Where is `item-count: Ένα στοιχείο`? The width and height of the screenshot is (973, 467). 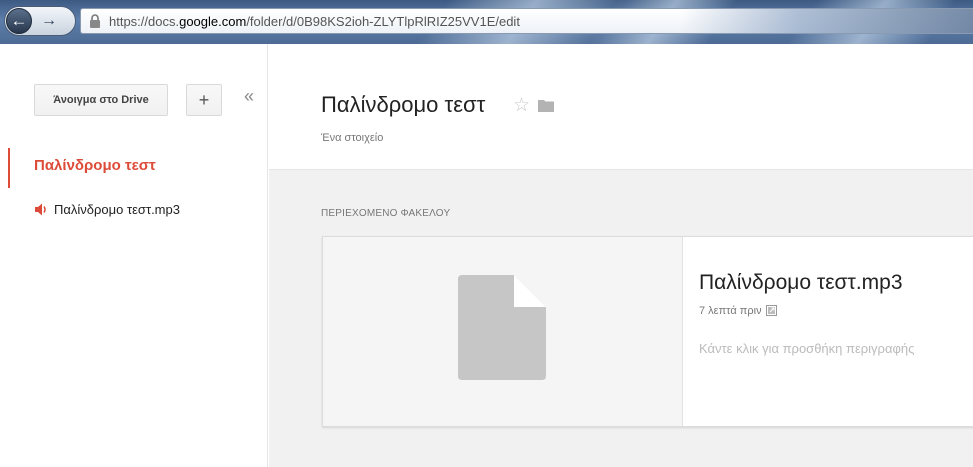
item-count: Ένα στοιχείο is located at coordinates (352, 138).